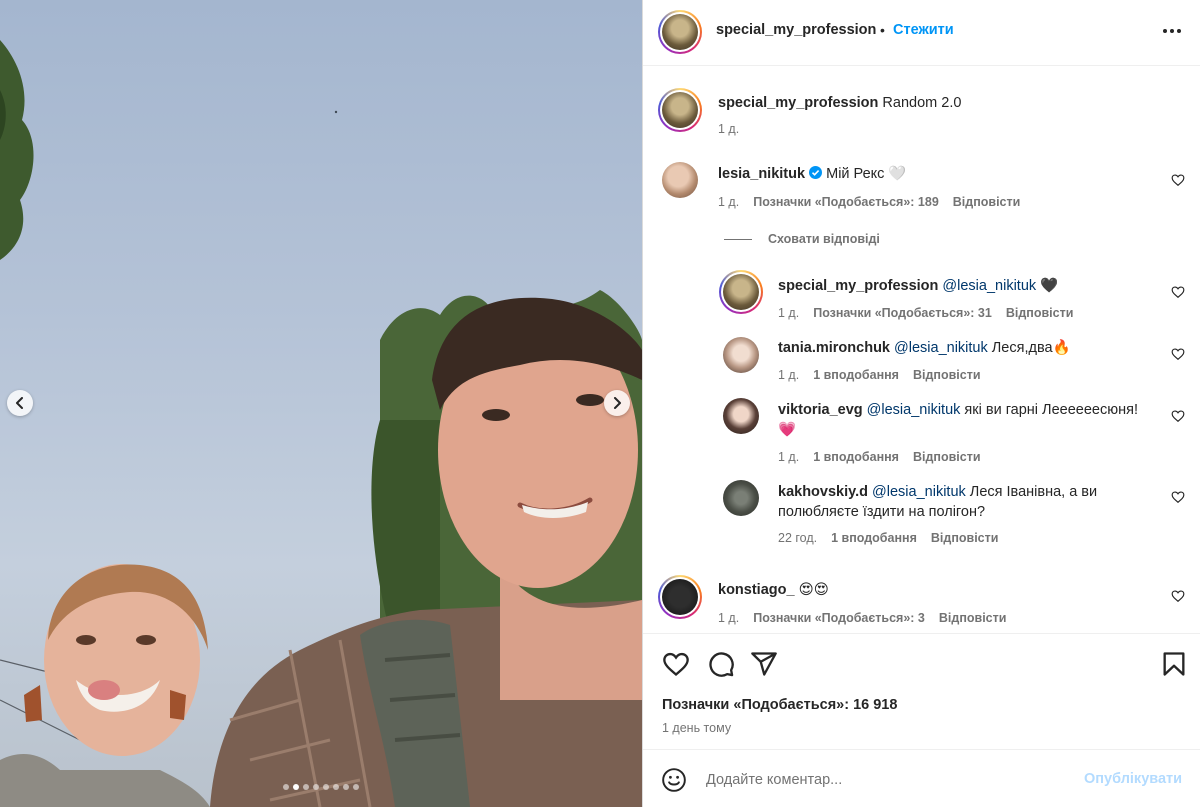 Image resolution: width=1200 pixels, height=807 pixels. I want to click on reply-time: 22 год., so click(798, 538).